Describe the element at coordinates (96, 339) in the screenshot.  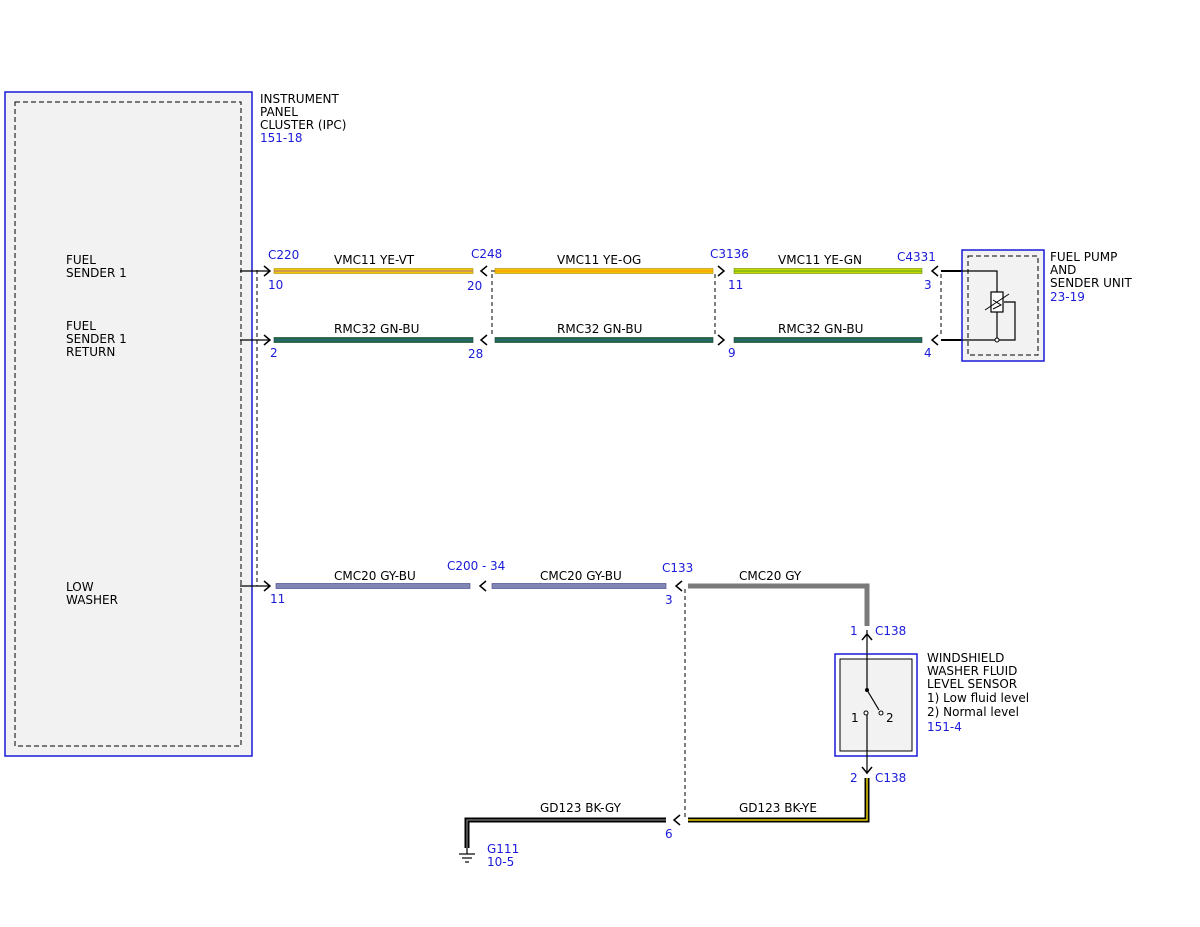
I see `pin-label-fuel-return: SENDER 1` at that location.